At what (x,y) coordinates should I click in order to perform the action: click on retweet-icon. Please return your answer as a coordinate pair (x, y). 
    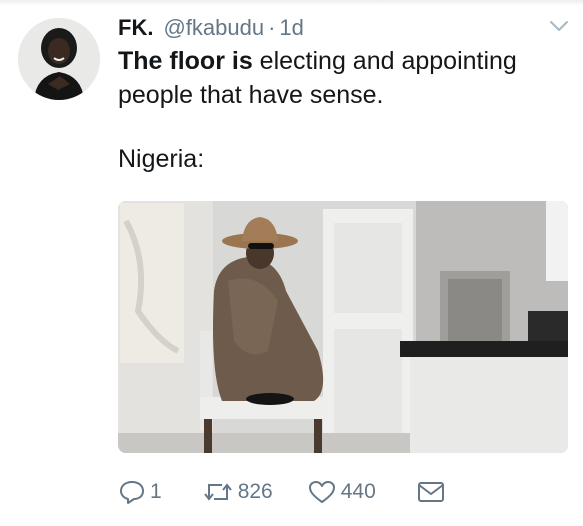
    Looking at the image, I should click on (218, 492).